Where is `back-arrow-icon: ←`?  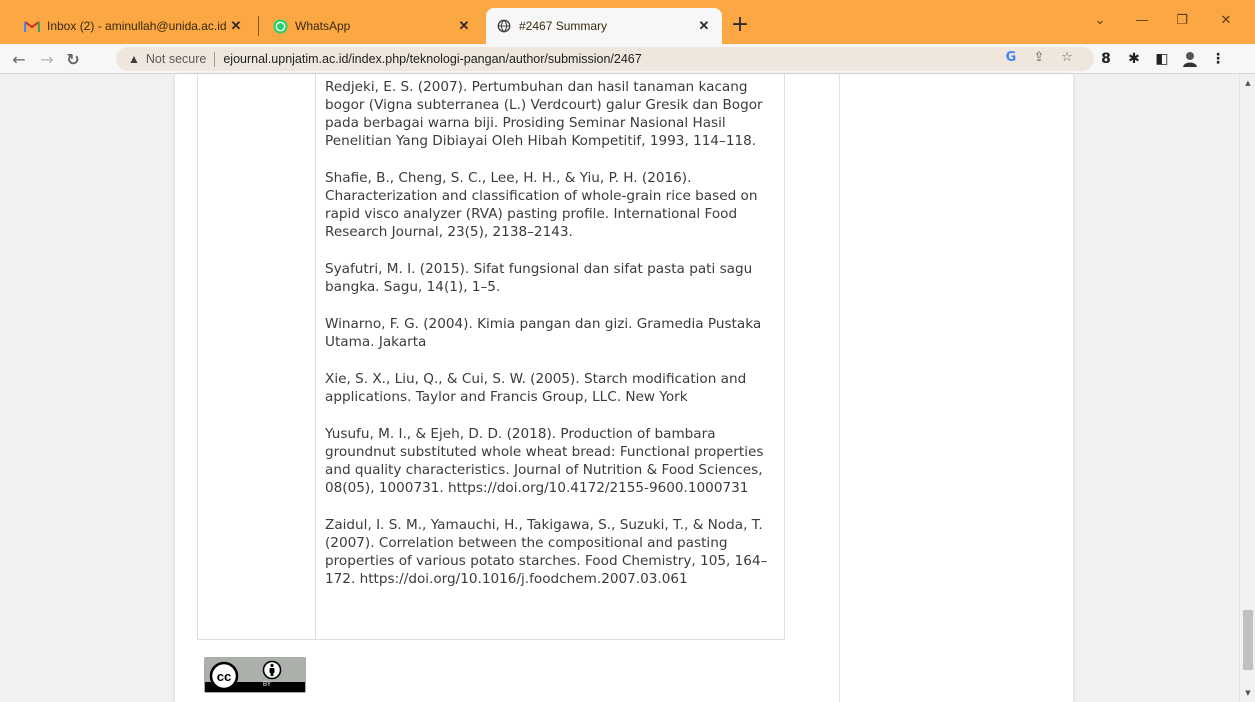
back-arrow-icon: ← is located at coordinates (19, 59).